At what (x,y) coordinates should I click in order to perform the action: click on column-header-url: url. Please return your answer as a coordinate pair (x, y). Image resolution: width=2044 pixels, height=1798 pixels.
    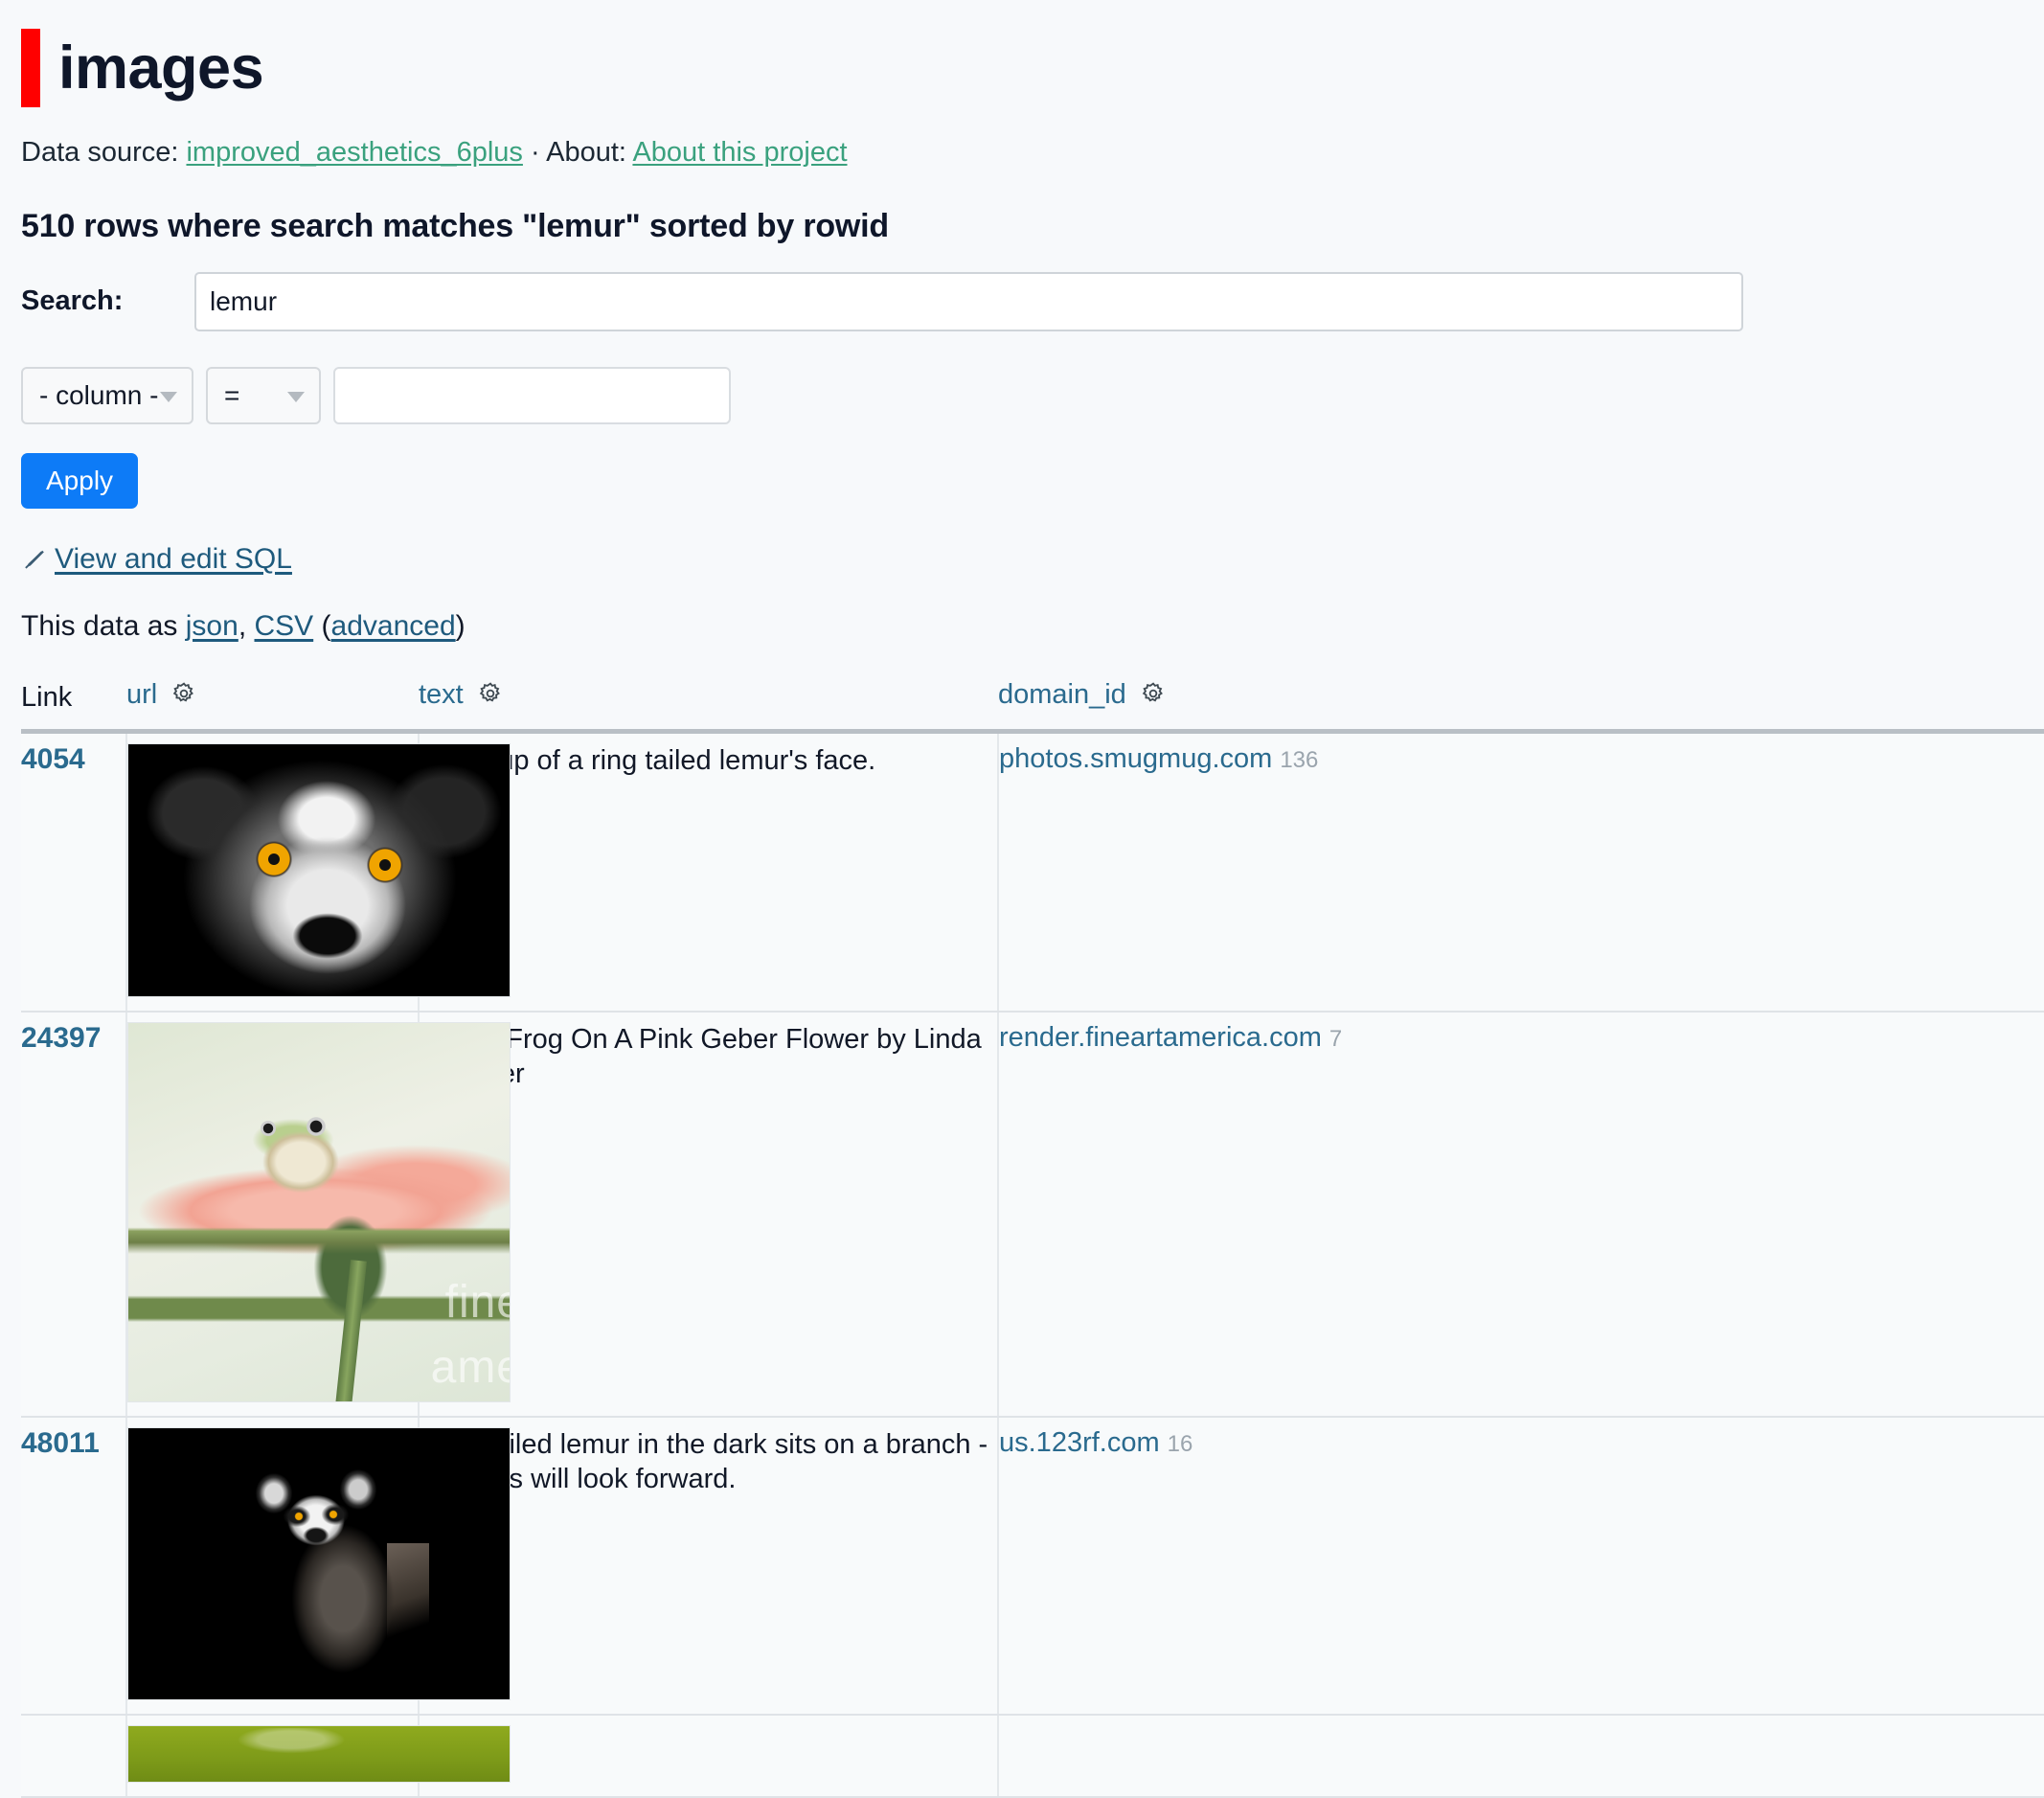
    Looking at the image, I should click on (273, 706).